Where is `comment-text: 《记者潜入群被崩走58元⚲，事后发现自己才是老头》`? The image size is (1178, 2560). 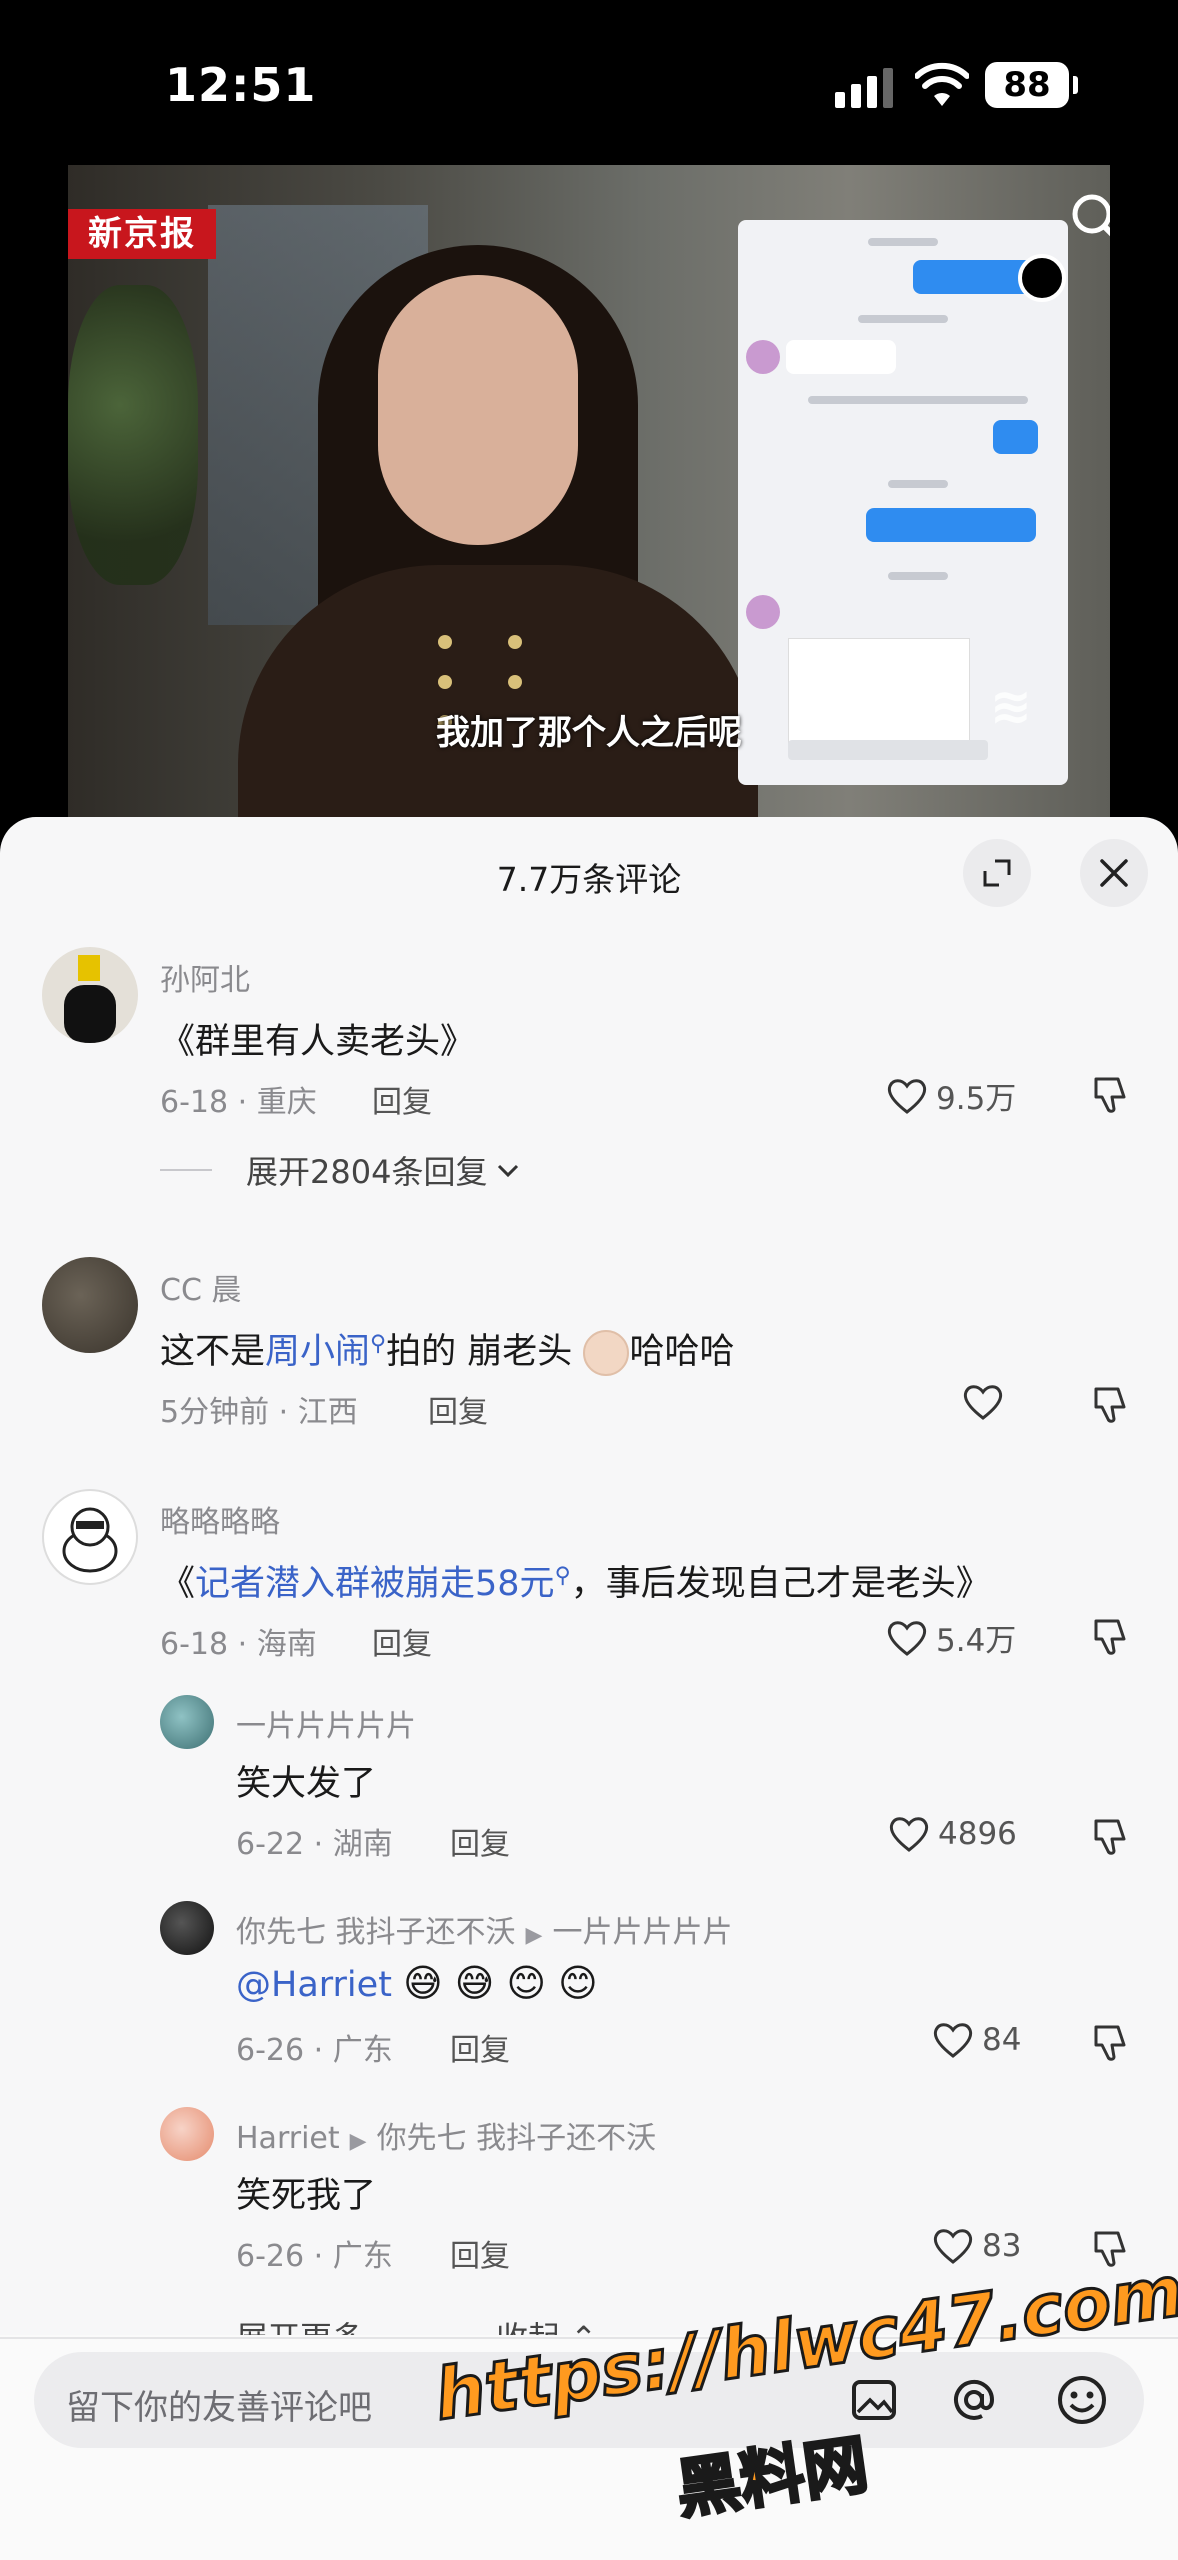 comment-text: 《记者潜入群被崩走58元⚲，事后发现自己才是老头》 is located at coordinates (575, 1583).